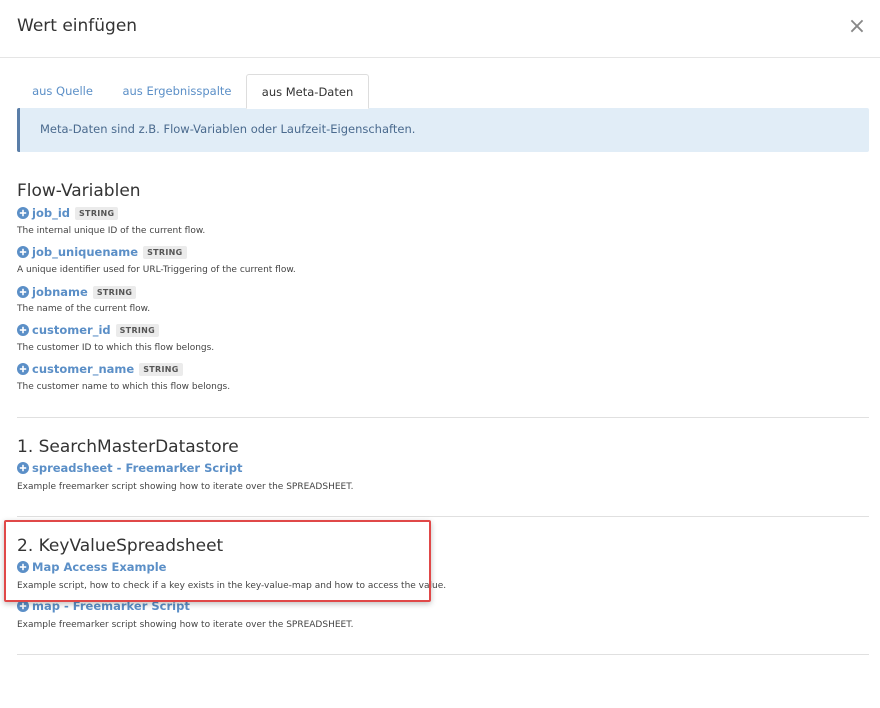  What do you see at coordinates (51, 213) in the screenshot?
I see `variable-link: job_id` at bounding box center [51, 213].